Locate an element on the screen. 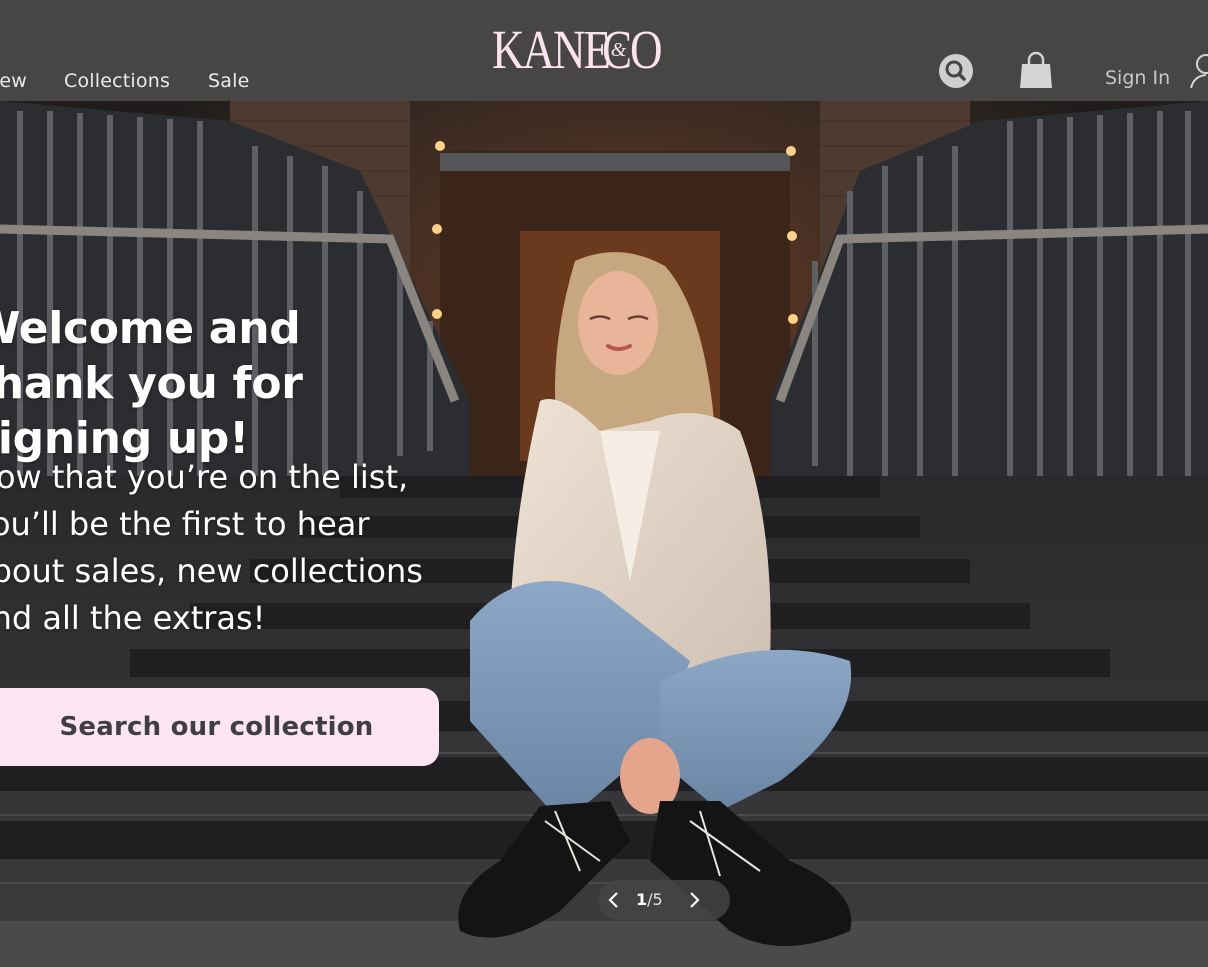 The height and width of the screenshot is (967, 1208). search-icon is located at coordinates (956, 71).